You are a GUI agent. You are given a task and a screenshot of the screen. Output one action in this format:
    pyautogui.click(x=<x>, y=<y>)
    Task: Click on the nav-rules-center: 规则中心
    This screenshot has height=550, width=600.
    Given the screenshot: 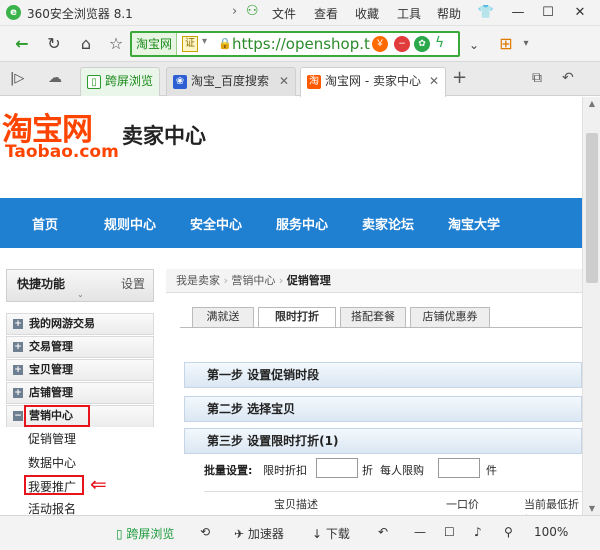 What is the action you would take?
    pyautogui.click(x=130, y=223)
    